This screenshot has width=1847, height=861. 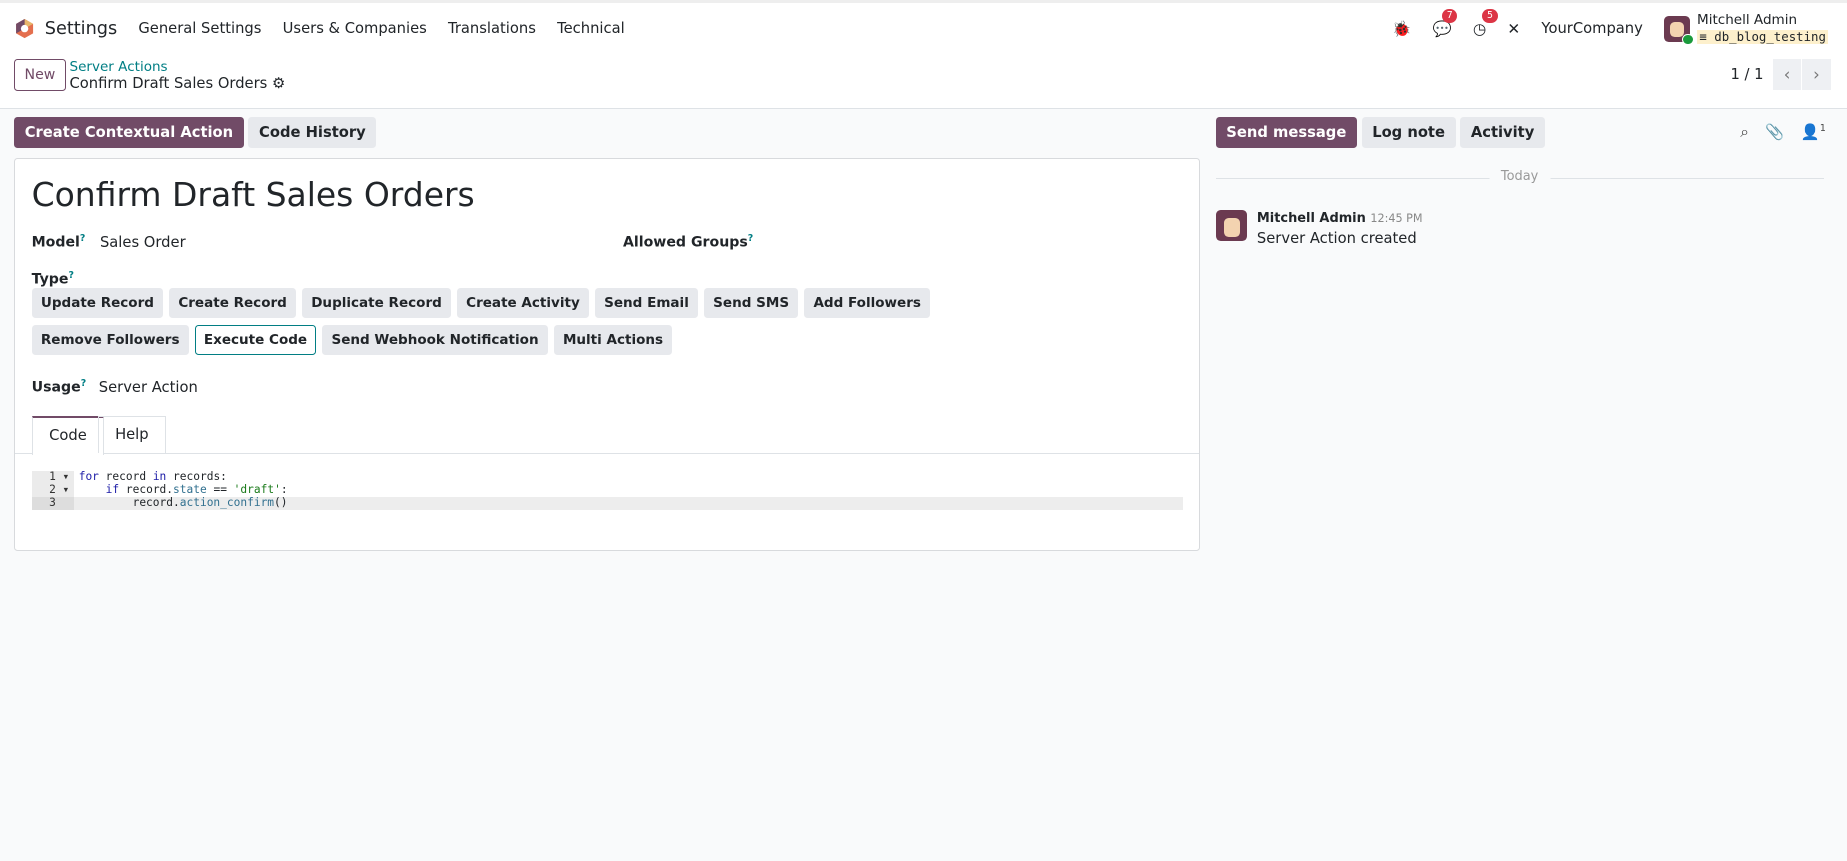 I want to click on date-label: Today, so click(x=1520, y=177).